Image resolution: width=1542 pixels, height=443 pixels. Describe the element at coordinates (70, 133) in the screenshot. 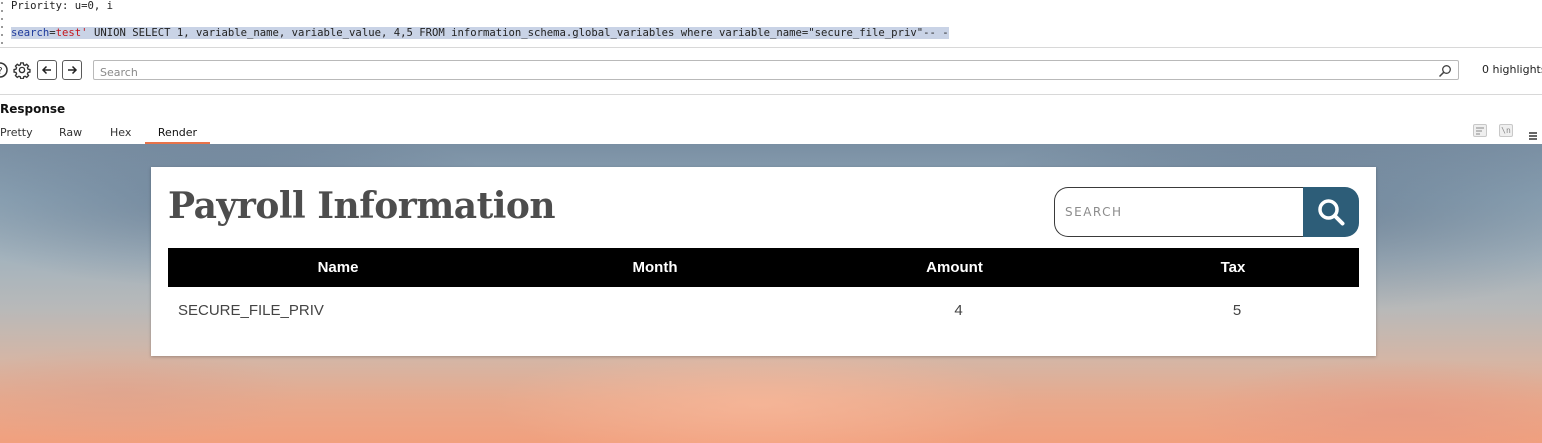

I see `tab-raw: Raw` at that location.